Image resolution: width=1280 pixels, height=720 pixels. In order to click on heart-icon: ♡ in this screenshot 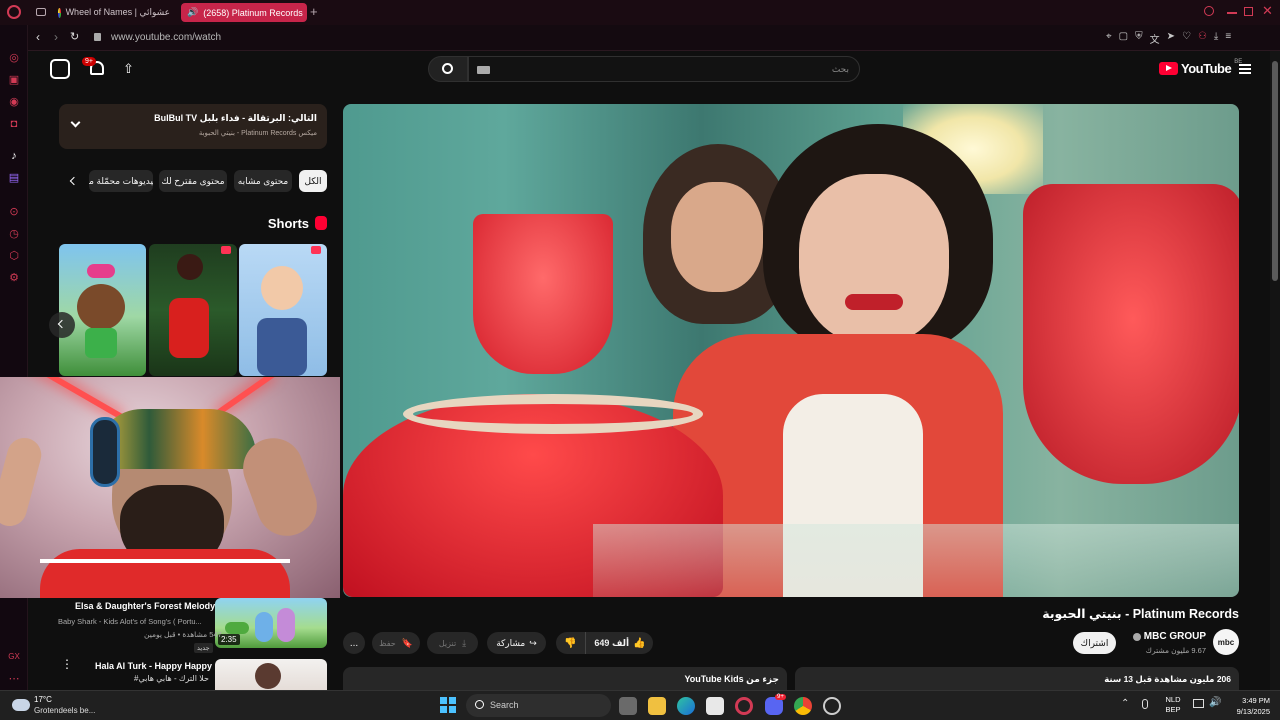, I will do `click(1186, 38)`.